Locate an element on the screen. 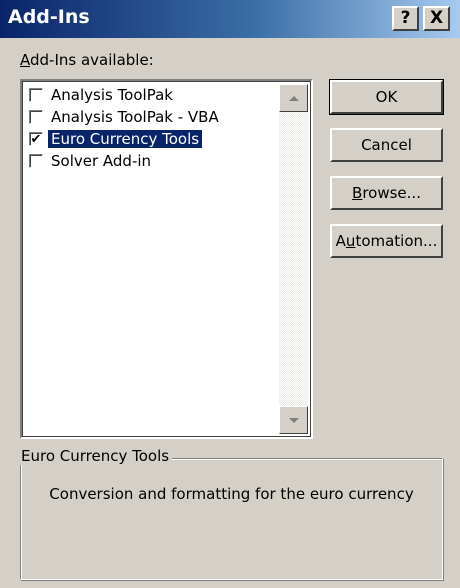  listbox-scrollbar is located at coordinates (293, 259).